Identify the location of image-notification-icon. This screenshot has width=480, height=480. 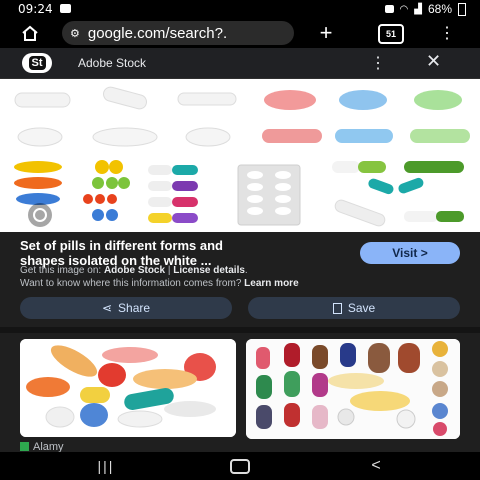
(65, 8).